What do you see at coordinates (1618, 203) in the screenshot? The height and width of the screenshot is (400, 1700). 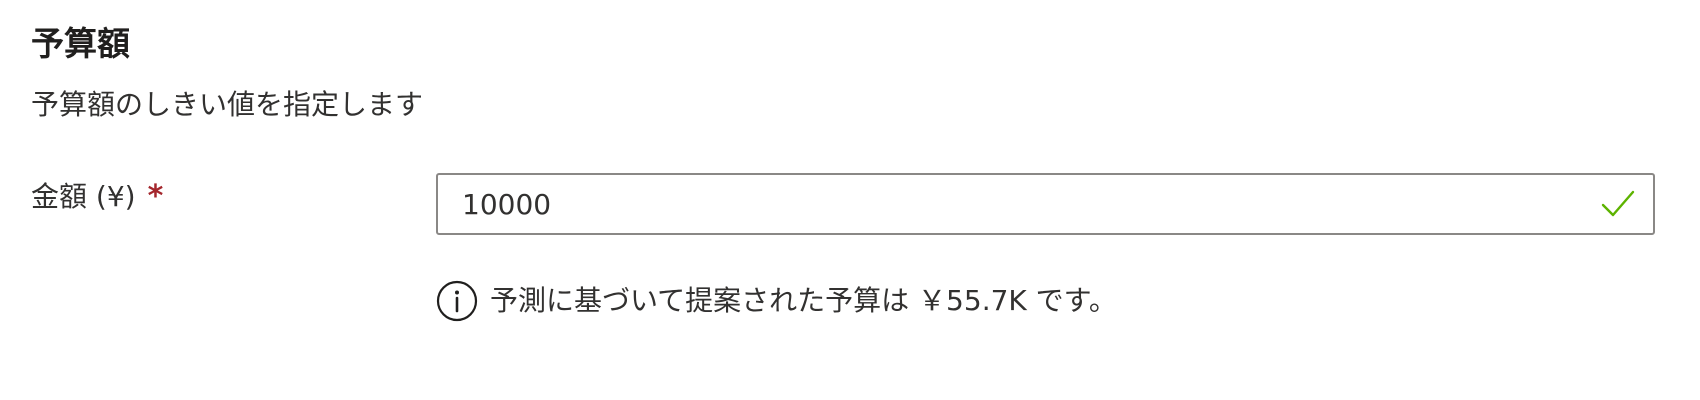 I see `checkmark-icon` at bounding box center [1618, 203].